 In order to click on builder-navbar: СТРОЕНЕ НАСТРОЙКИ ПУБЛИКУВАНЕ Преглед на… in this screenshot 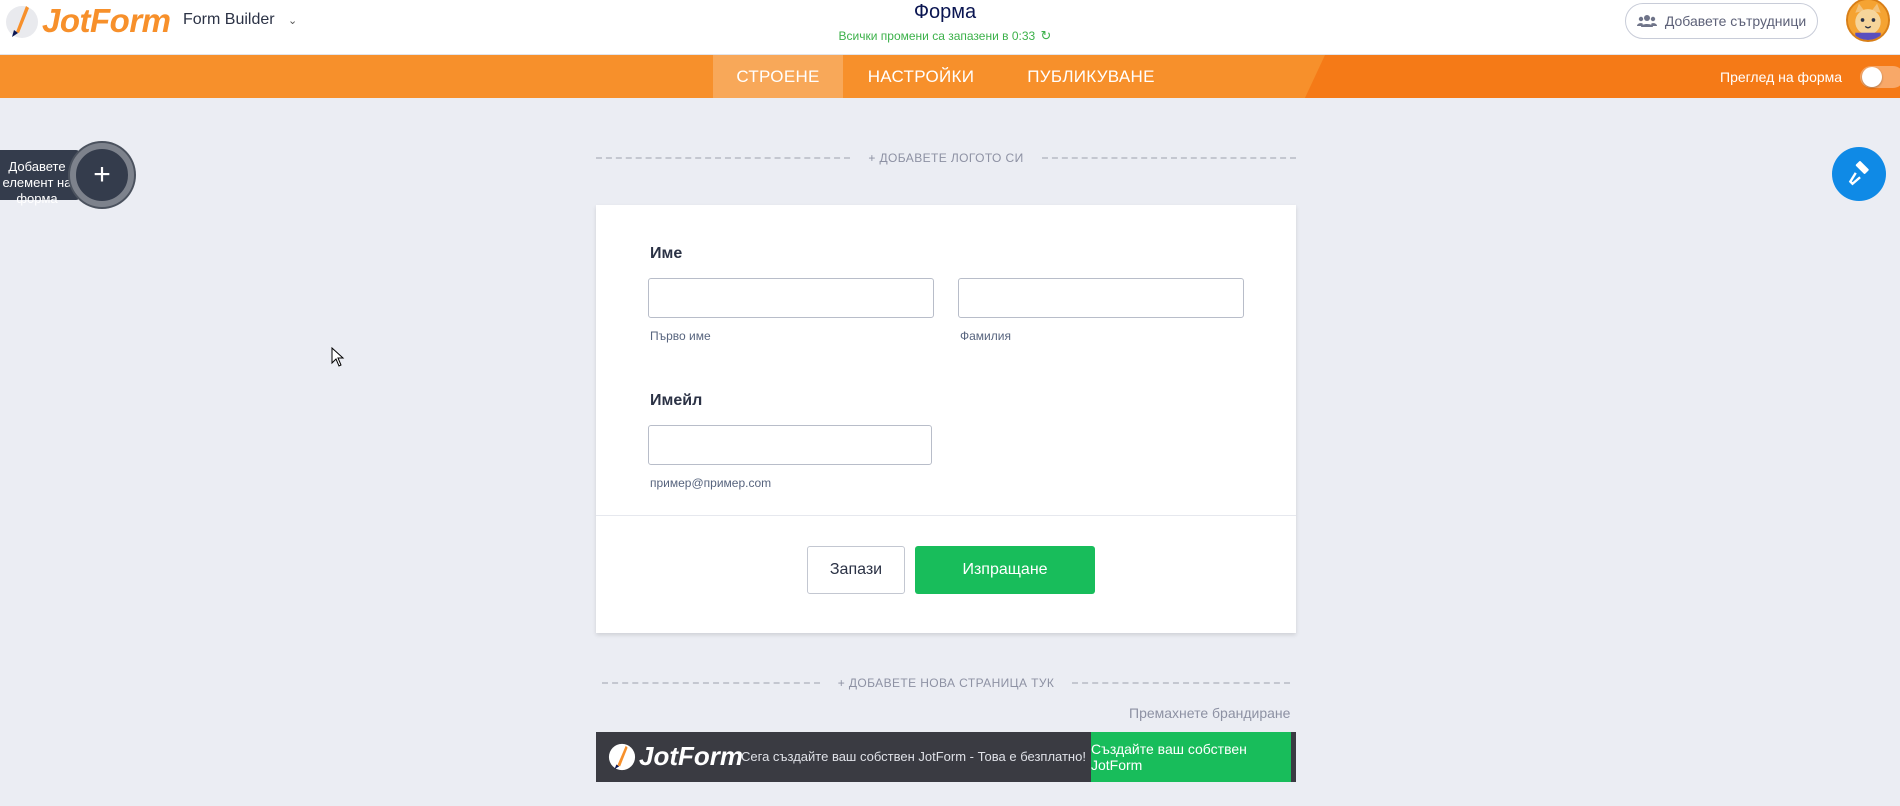, I will do `click(950, 76)`.